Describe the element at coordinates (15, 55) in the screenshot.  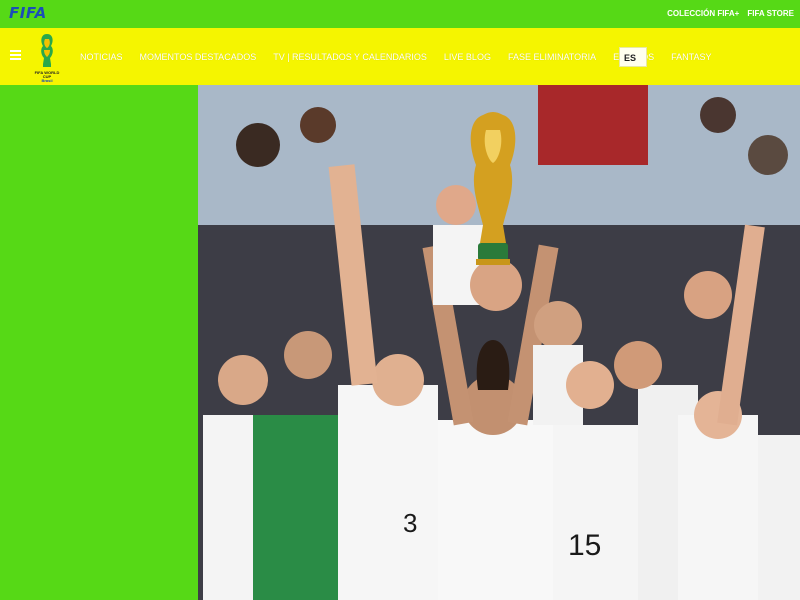
I see `menu-icon` at that location.